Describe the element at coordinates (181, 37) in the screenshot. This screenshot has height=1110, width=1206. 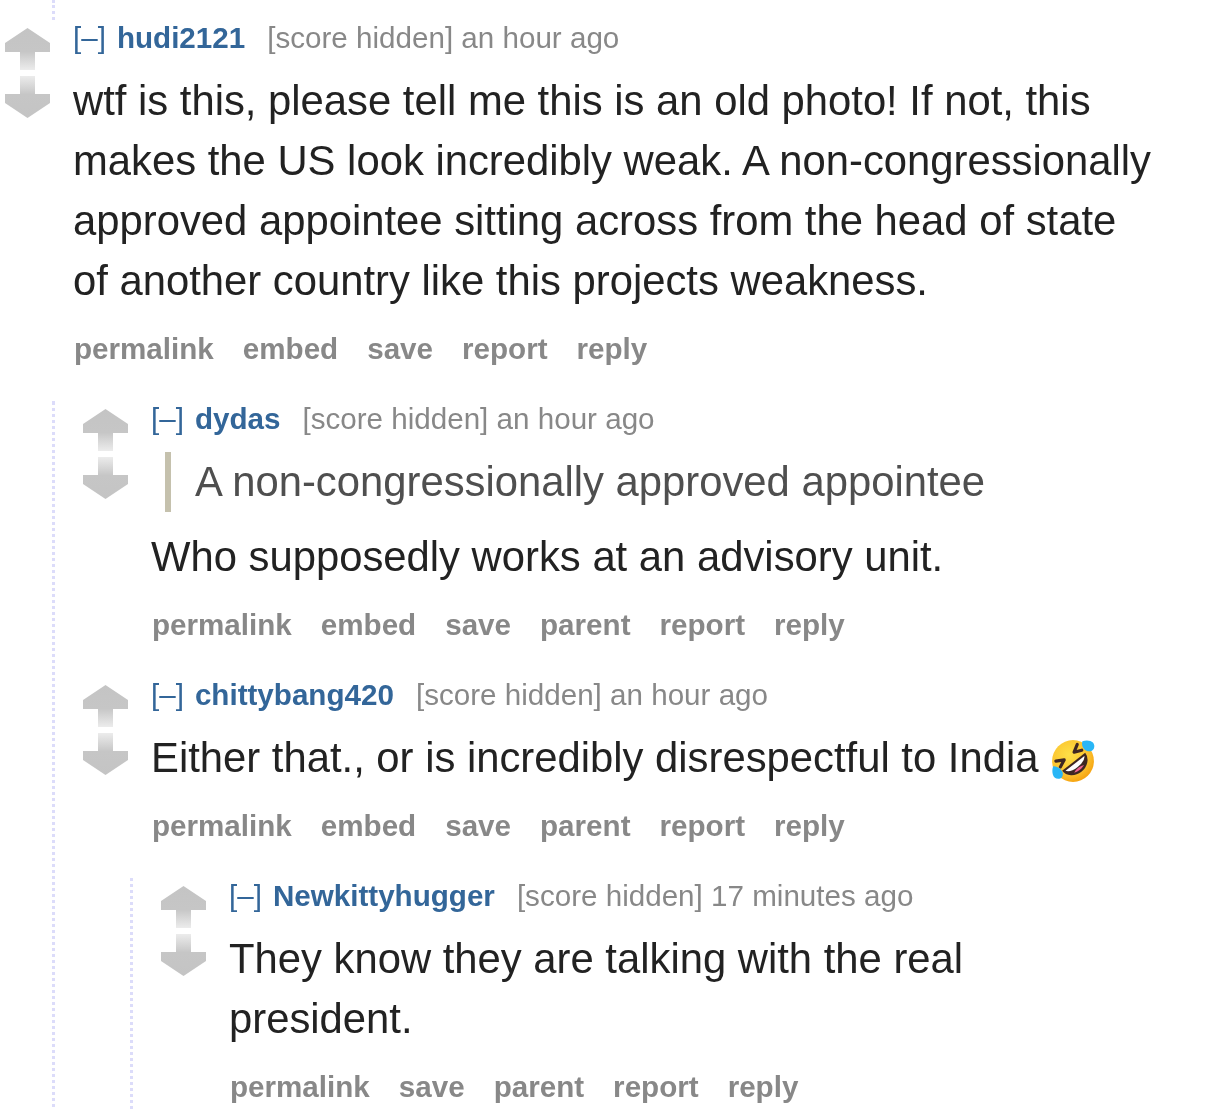
I see `username-link: hudi2121` at that location.